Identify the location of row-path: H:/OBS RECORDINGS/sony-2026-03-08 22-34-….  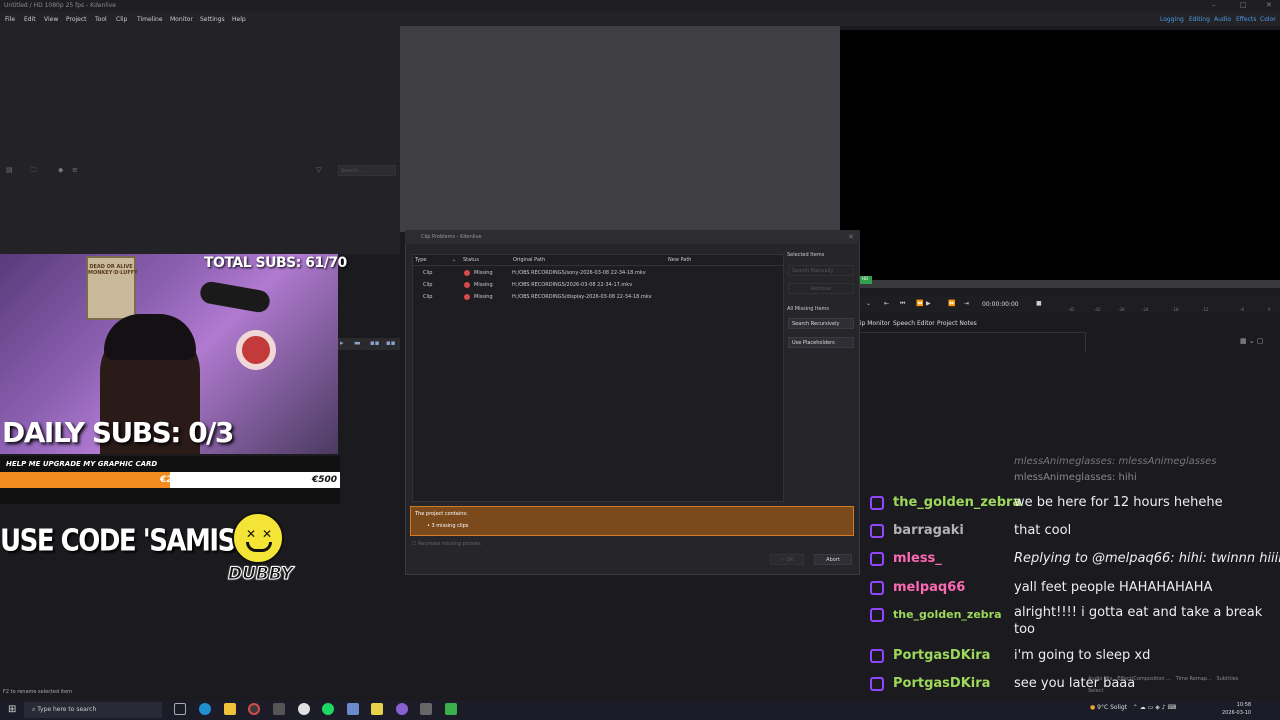
(579, 273).